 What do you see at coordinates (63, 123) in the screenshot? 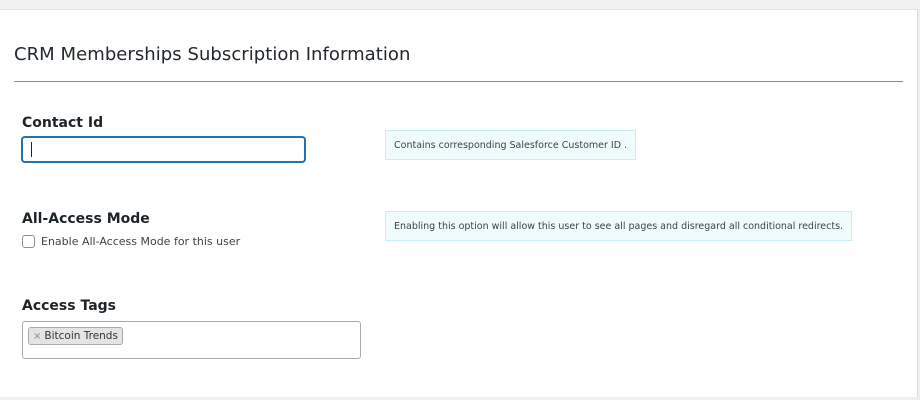
I see `contact-id-label: Contact Id` at bounding box center [63, 123].